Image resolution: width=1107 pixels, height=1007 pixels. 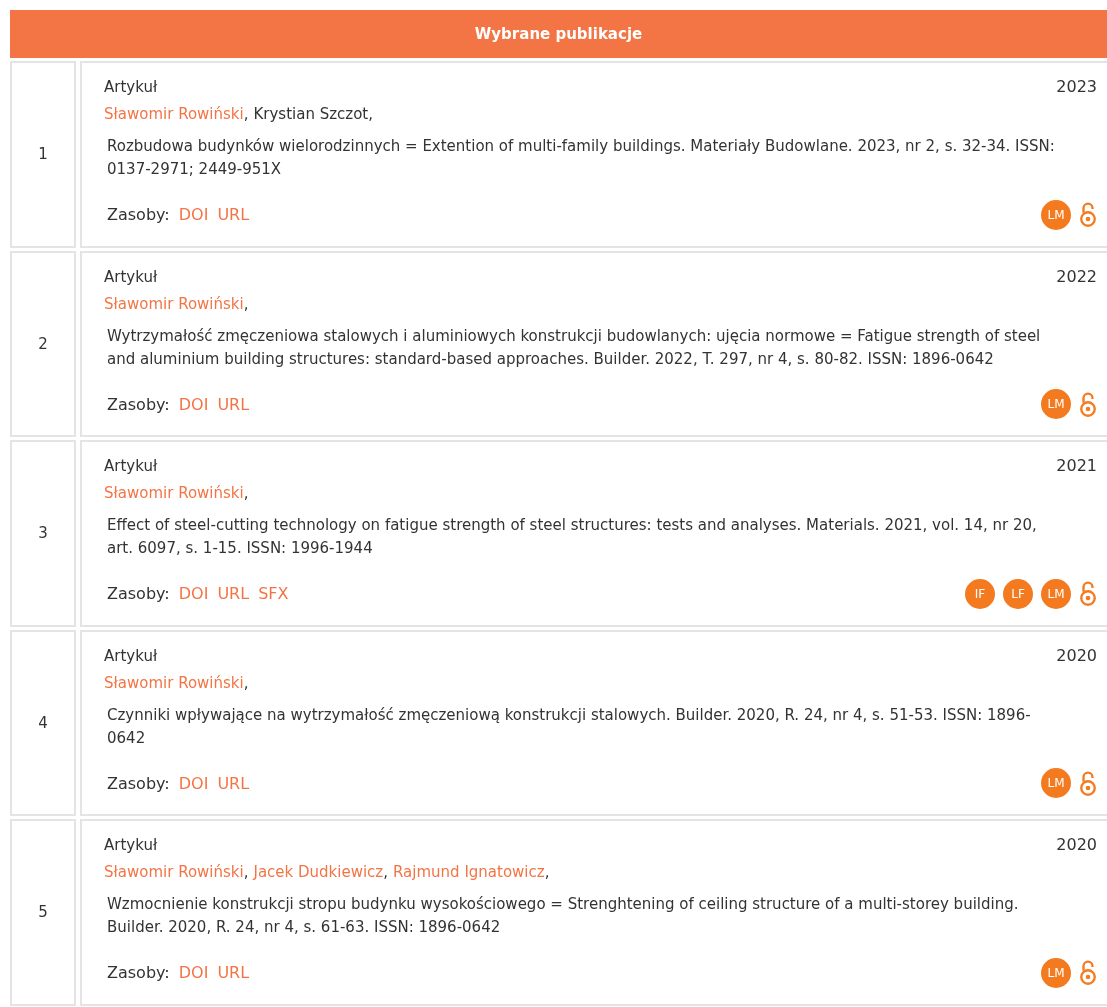 I want to click on citation-text: Rozbudowa budynków wielorodzinnych = Extention of multi-family buildings. Materiały Budowlane. 2023, nr 2, s. 32-34. ISSN: 0137-2971; 2449-951X, so click(x=581, y=158).